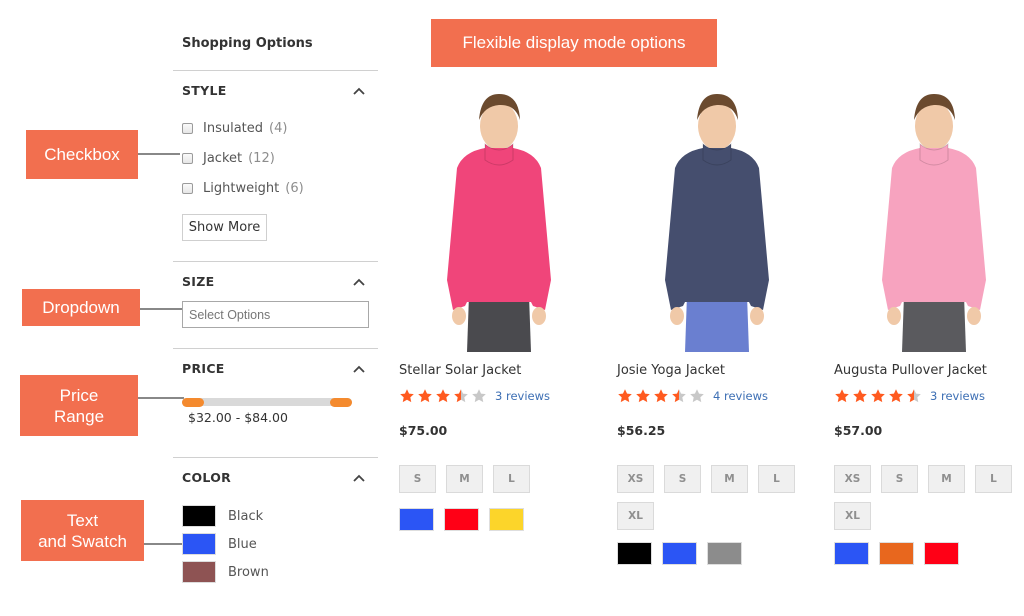  I want to click on option-count: (4), so click(278, 128).